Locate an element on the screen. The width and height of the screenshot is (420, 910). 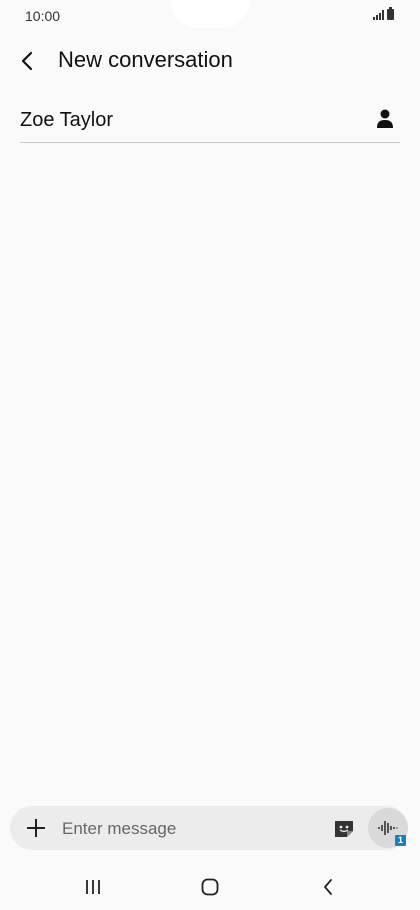
status-icons is located at coordinates (383, 13).